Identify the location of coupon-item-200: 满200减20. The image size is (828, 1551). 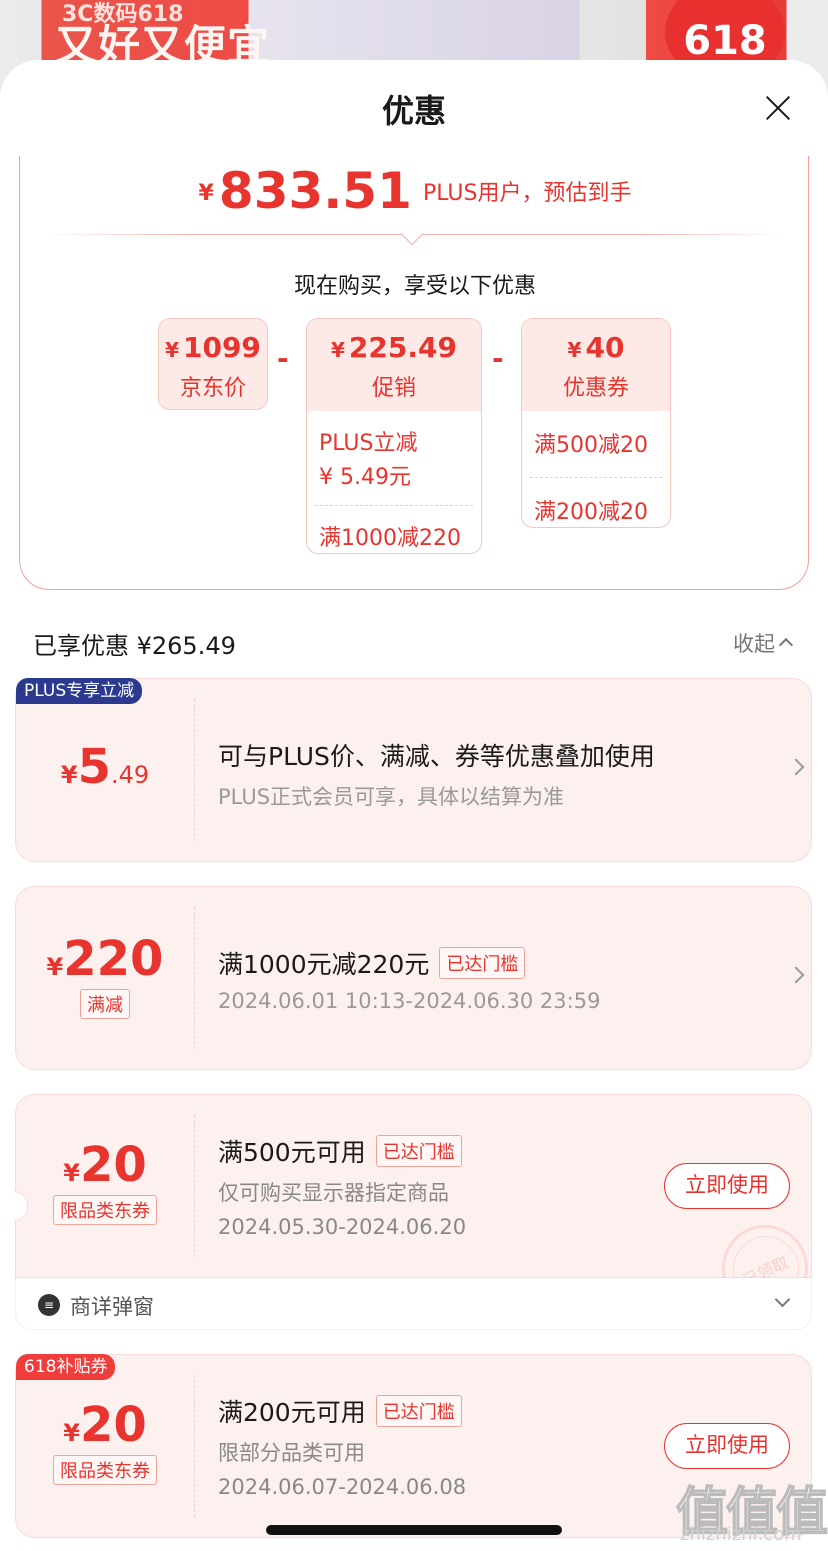
(591, 512).